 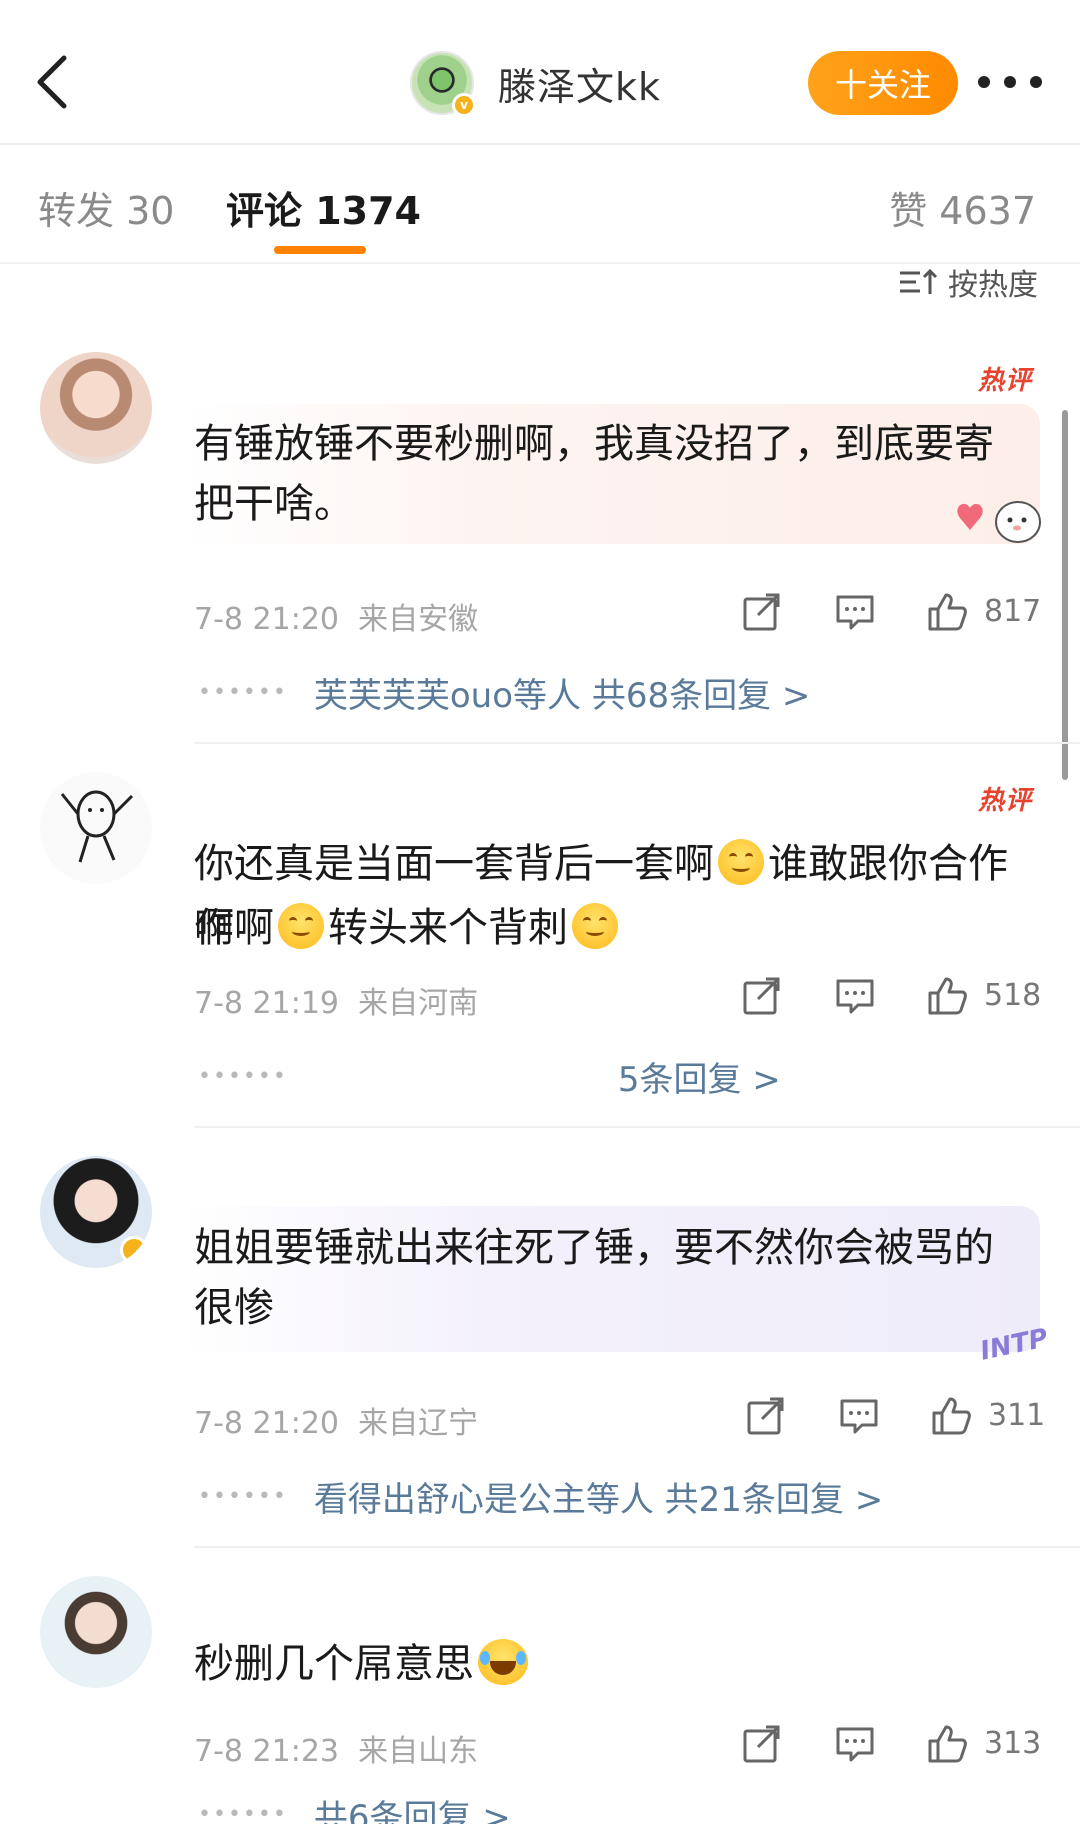 What do you see at coordinates (106, 207) in the screenshot?
I see `tab-repost: 转发 30` at bounding box center [106, 207].